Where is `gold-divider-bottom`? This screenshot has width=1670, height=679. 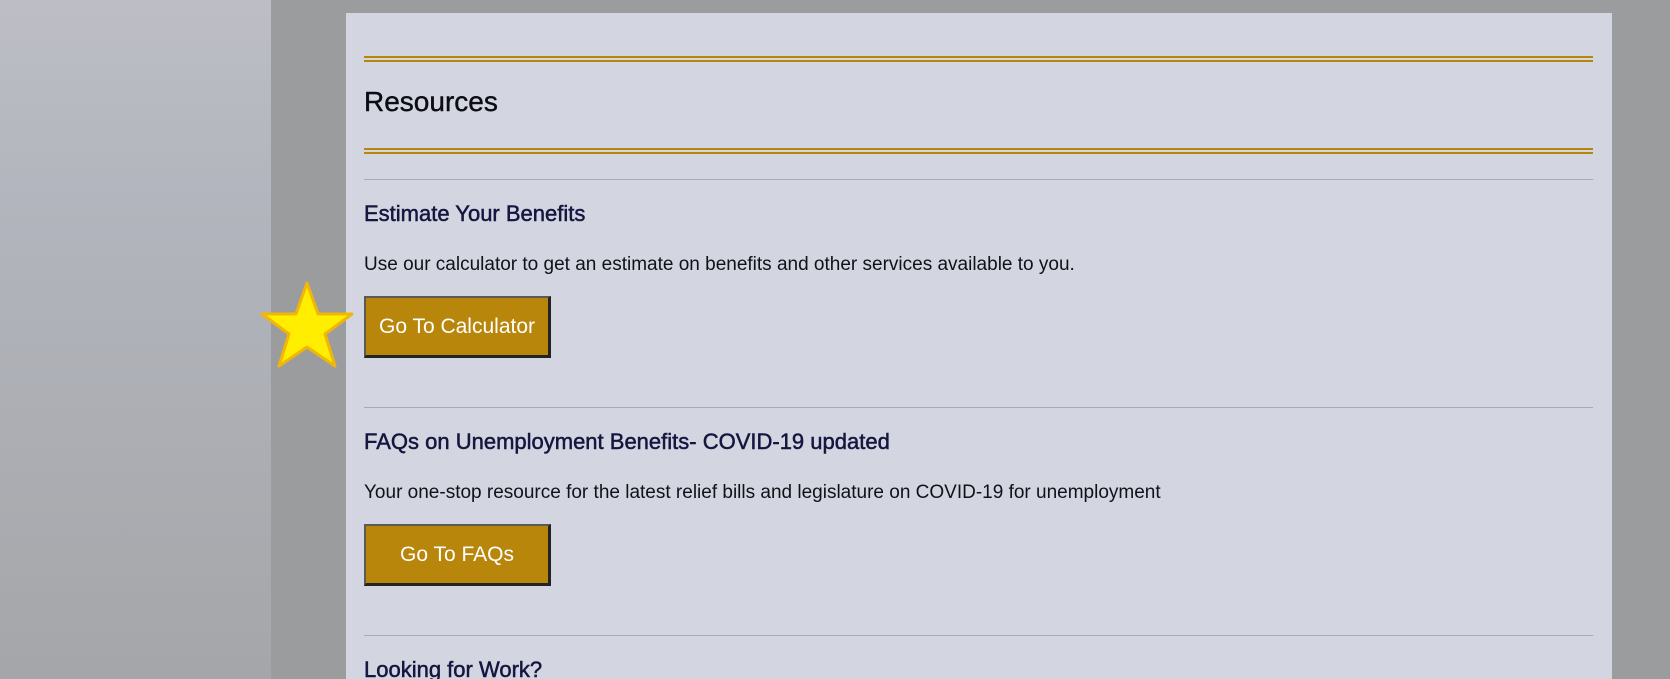 gold-divider-bottom is located at coordinates (978, 151).